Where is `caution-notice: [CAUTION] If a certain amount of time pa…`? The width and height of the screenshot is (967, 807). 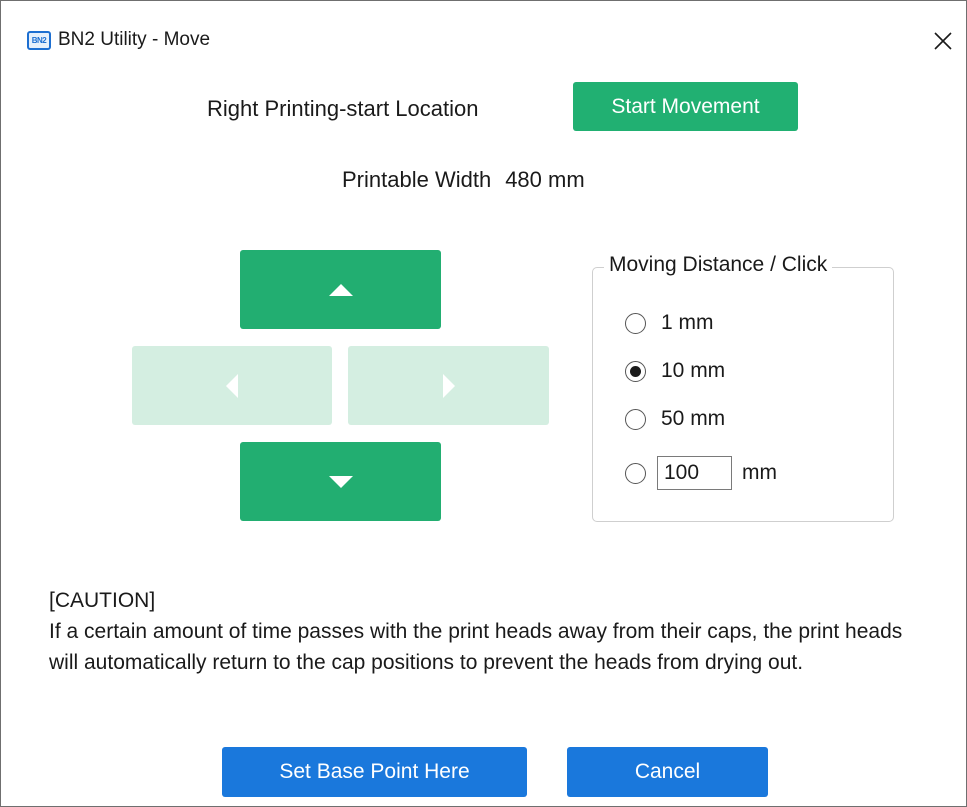 caution-notice: [CAUTION] If a certain amount of time pa… is located at coordinates (489, 631).